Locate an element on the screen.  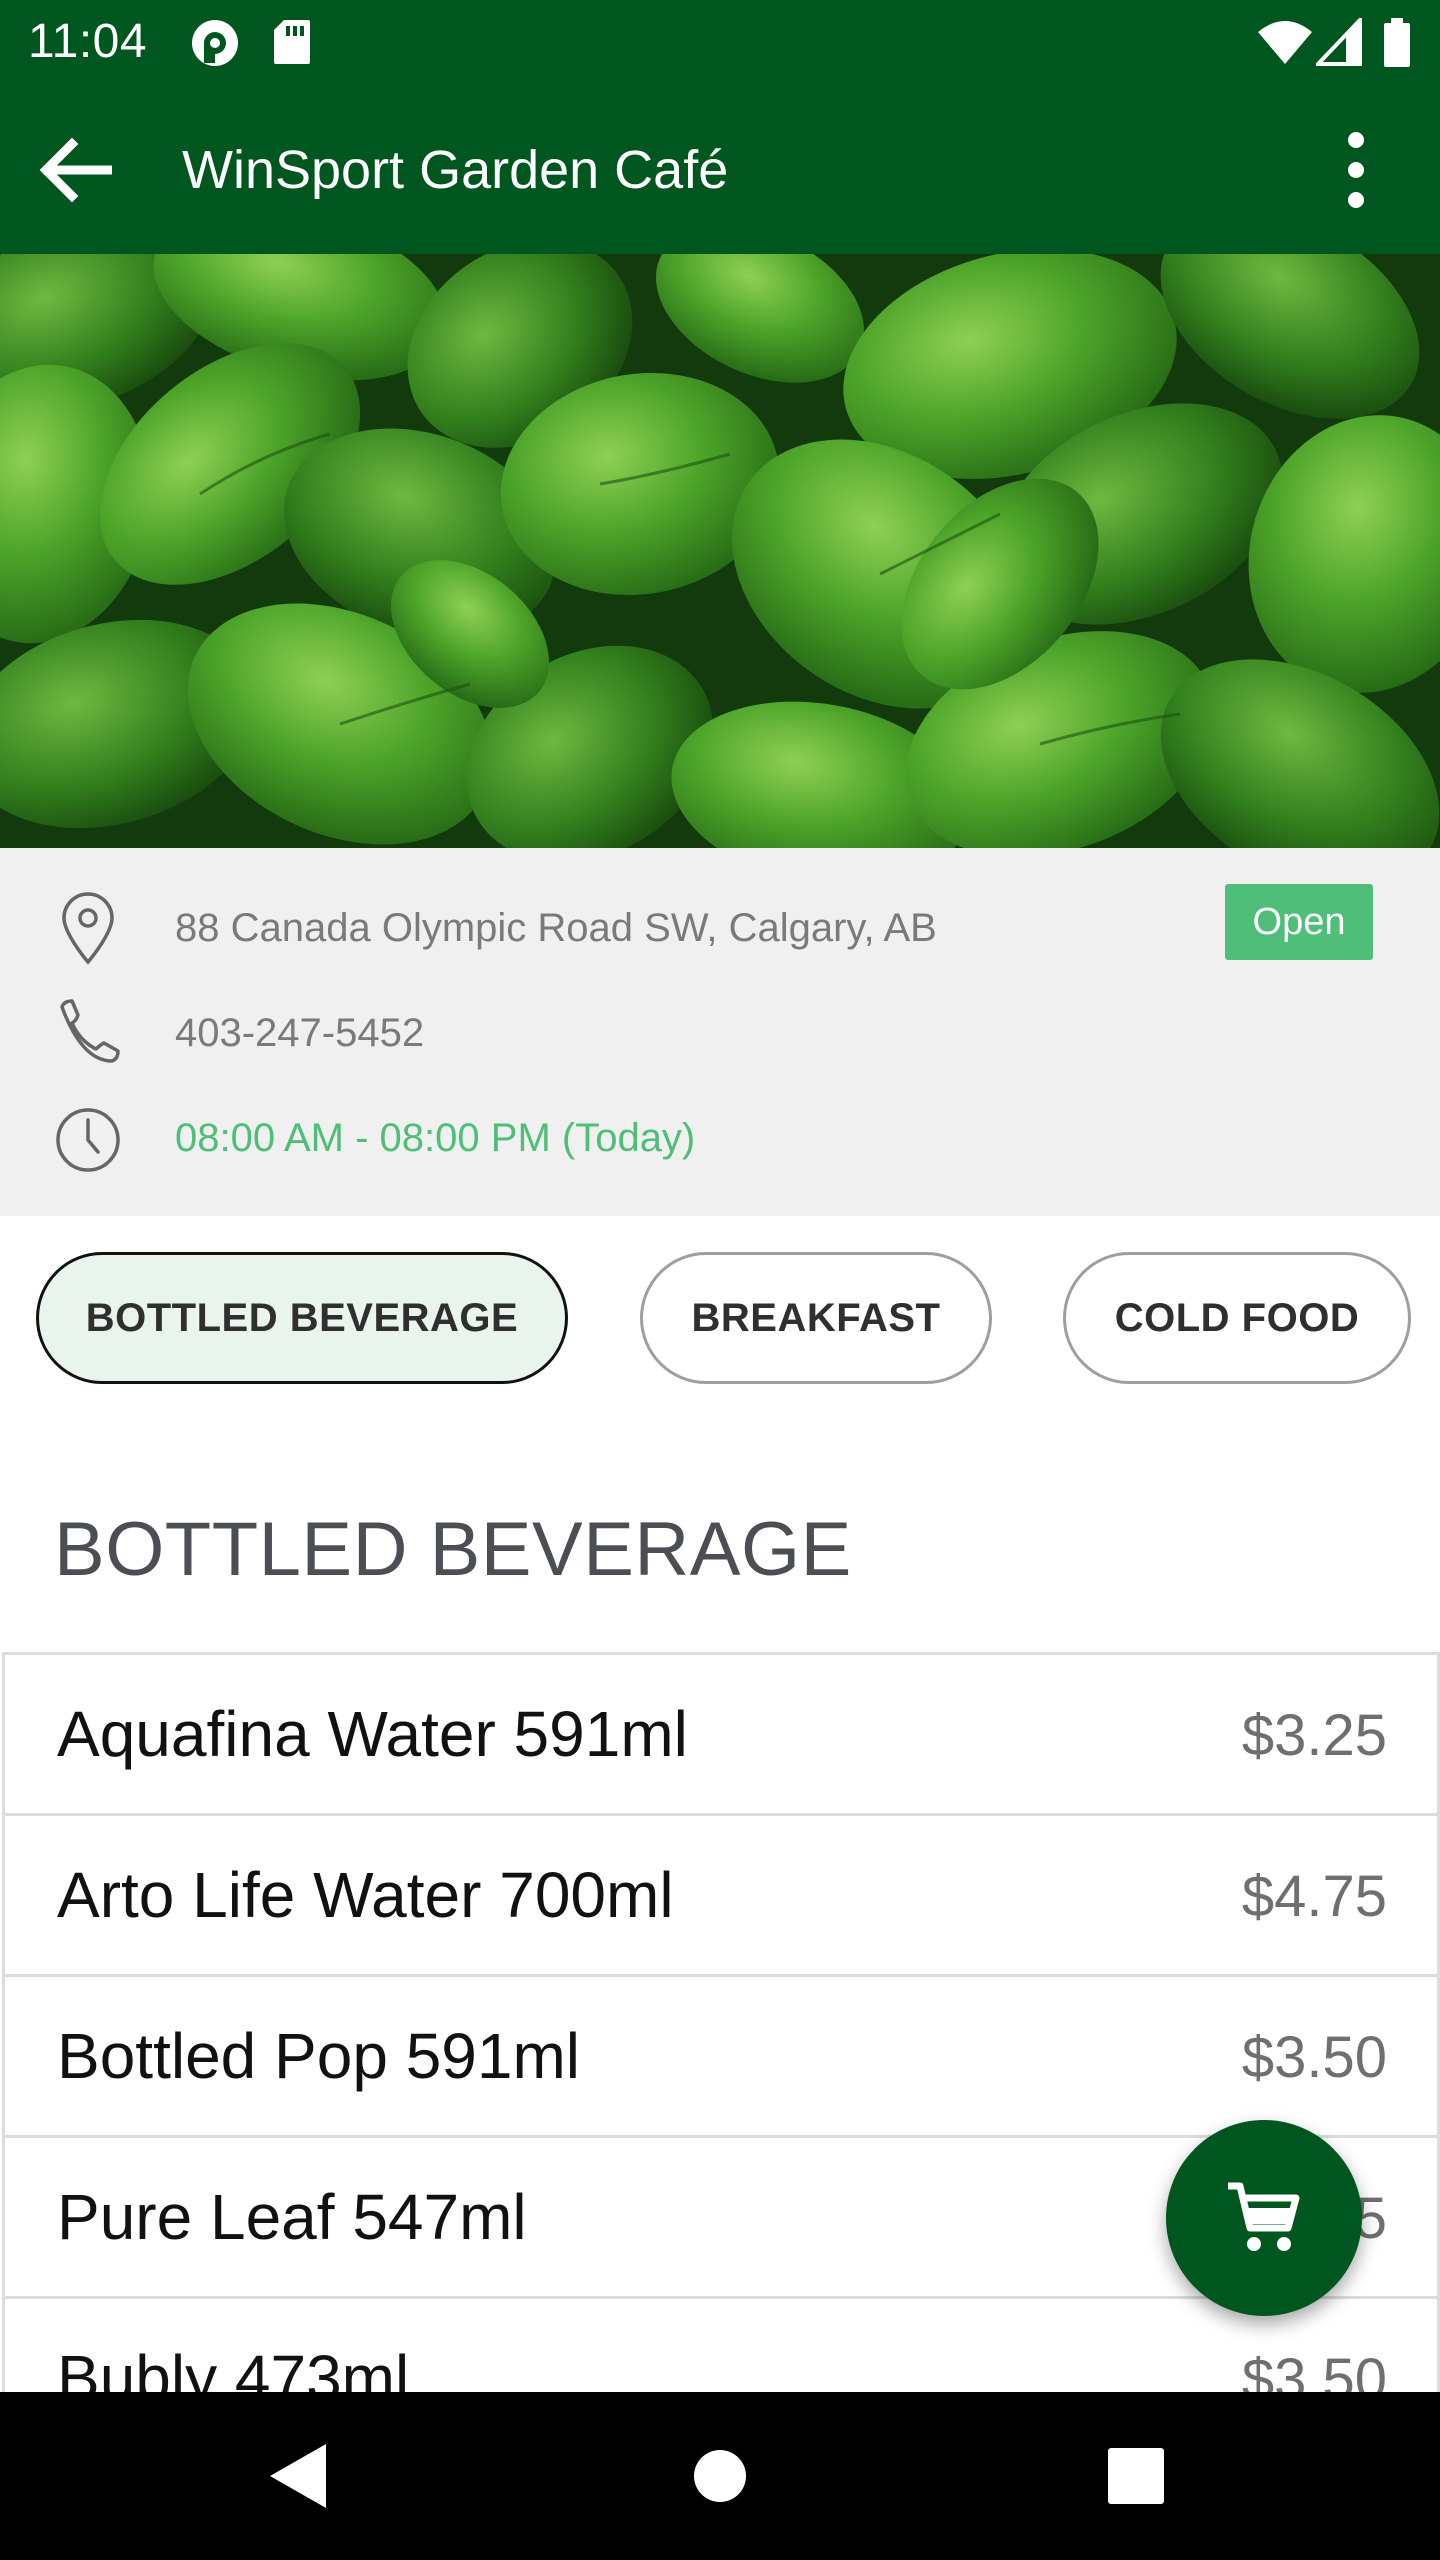
item-name: Bubly 473ml is located at coordinates (233, 2367).